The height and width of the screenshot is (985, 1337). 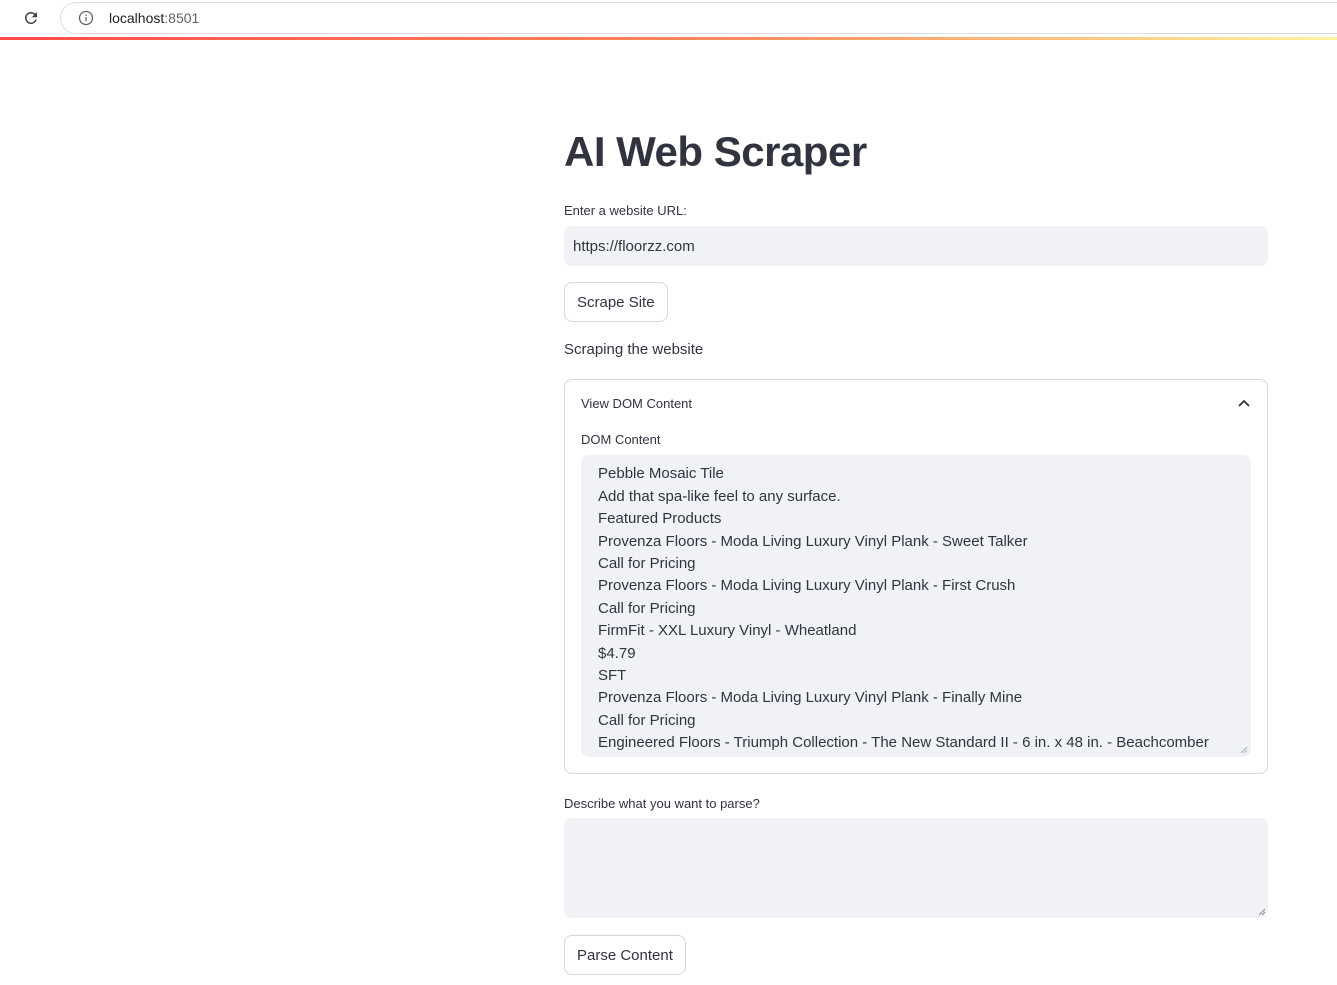 I want to click on address-url: localhost:8501, so click(x=154, y=18).